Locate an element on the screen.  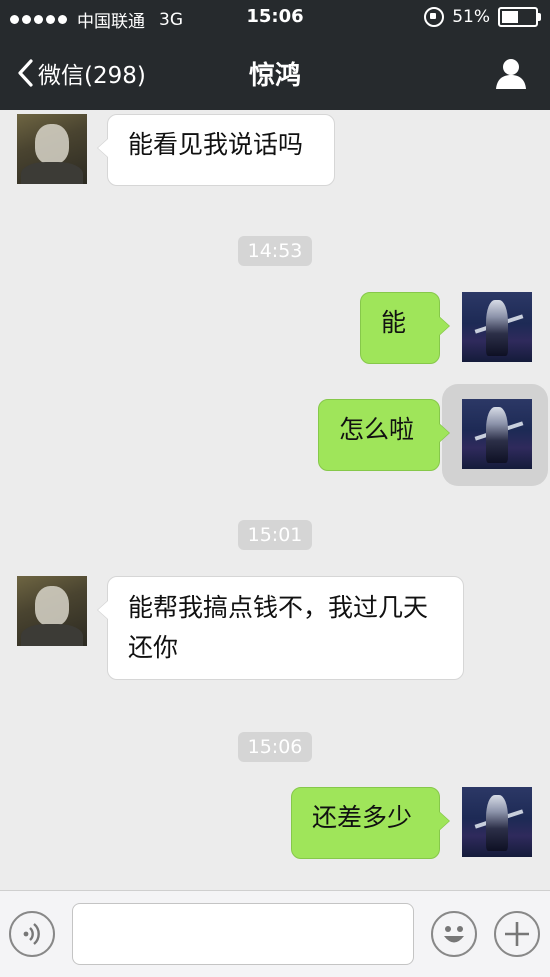
status-right: 51% is located at coordinates (482, 17).